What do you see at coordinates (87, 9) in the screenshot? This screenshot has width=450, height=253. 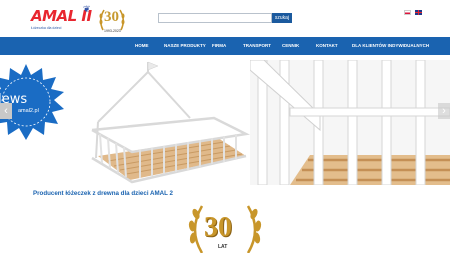 I see `butterfly-icon: ❦` at bounding box center [87, 9].